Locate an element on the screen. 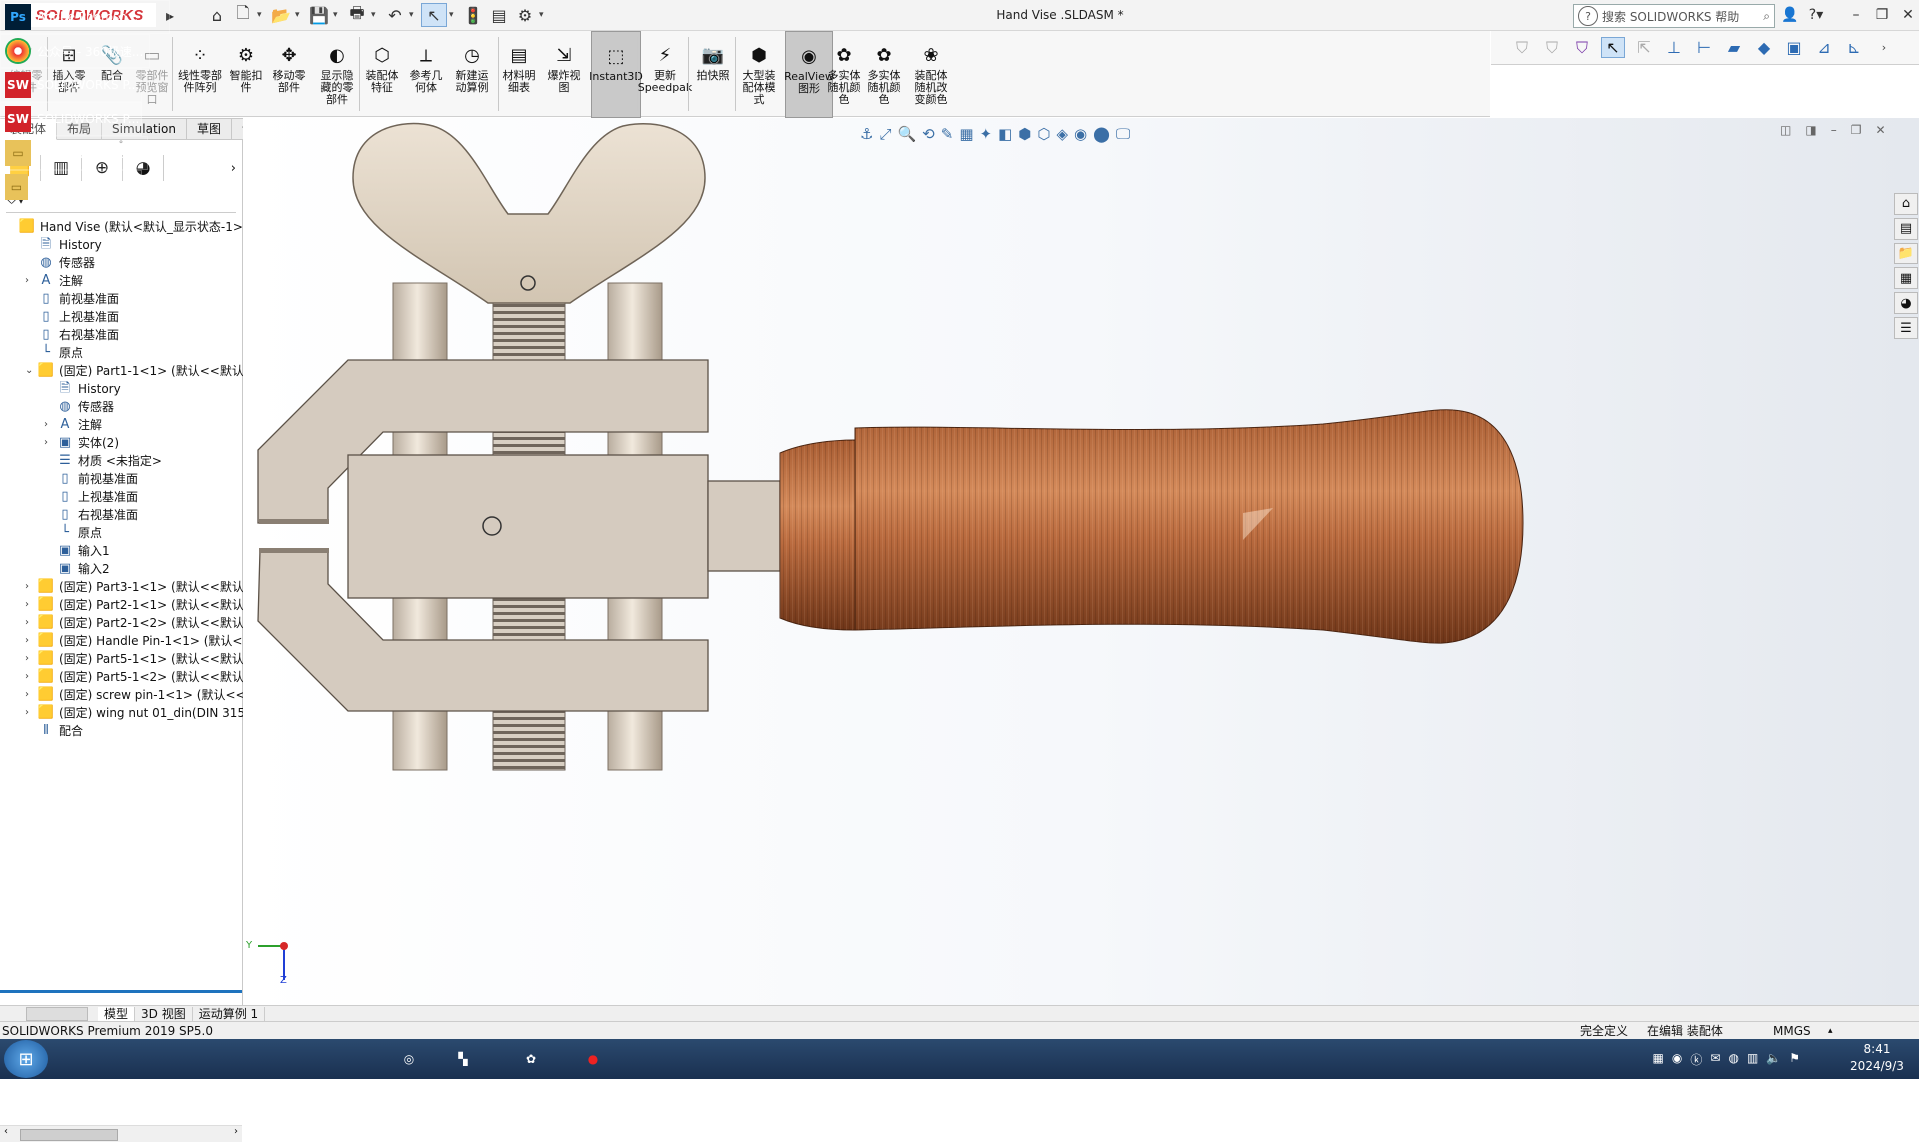 This screenshot has width=1919, height=1142. taskbar-pinned-app: ◎ is located at coordinates (414, 1059).